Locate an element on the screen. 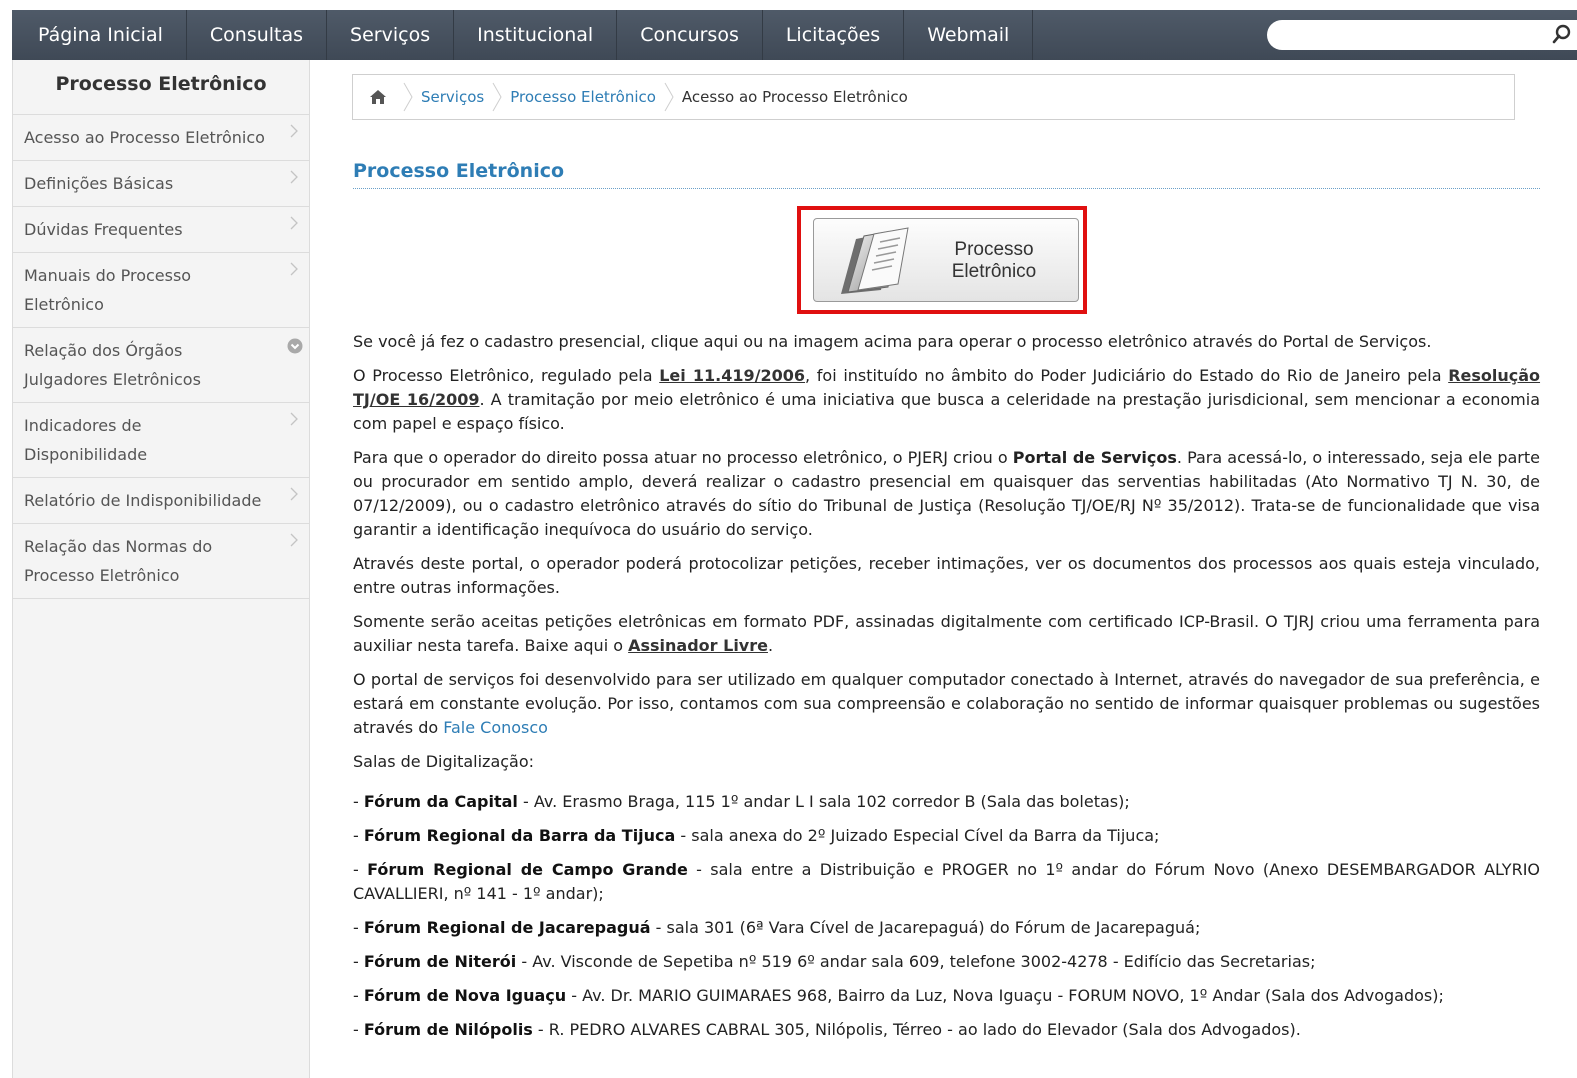 This screenshot has width=1577, height=1078. sidebar-item-manuais: Manuais do Processo Eletrônico is located at coordinates (161, 290).